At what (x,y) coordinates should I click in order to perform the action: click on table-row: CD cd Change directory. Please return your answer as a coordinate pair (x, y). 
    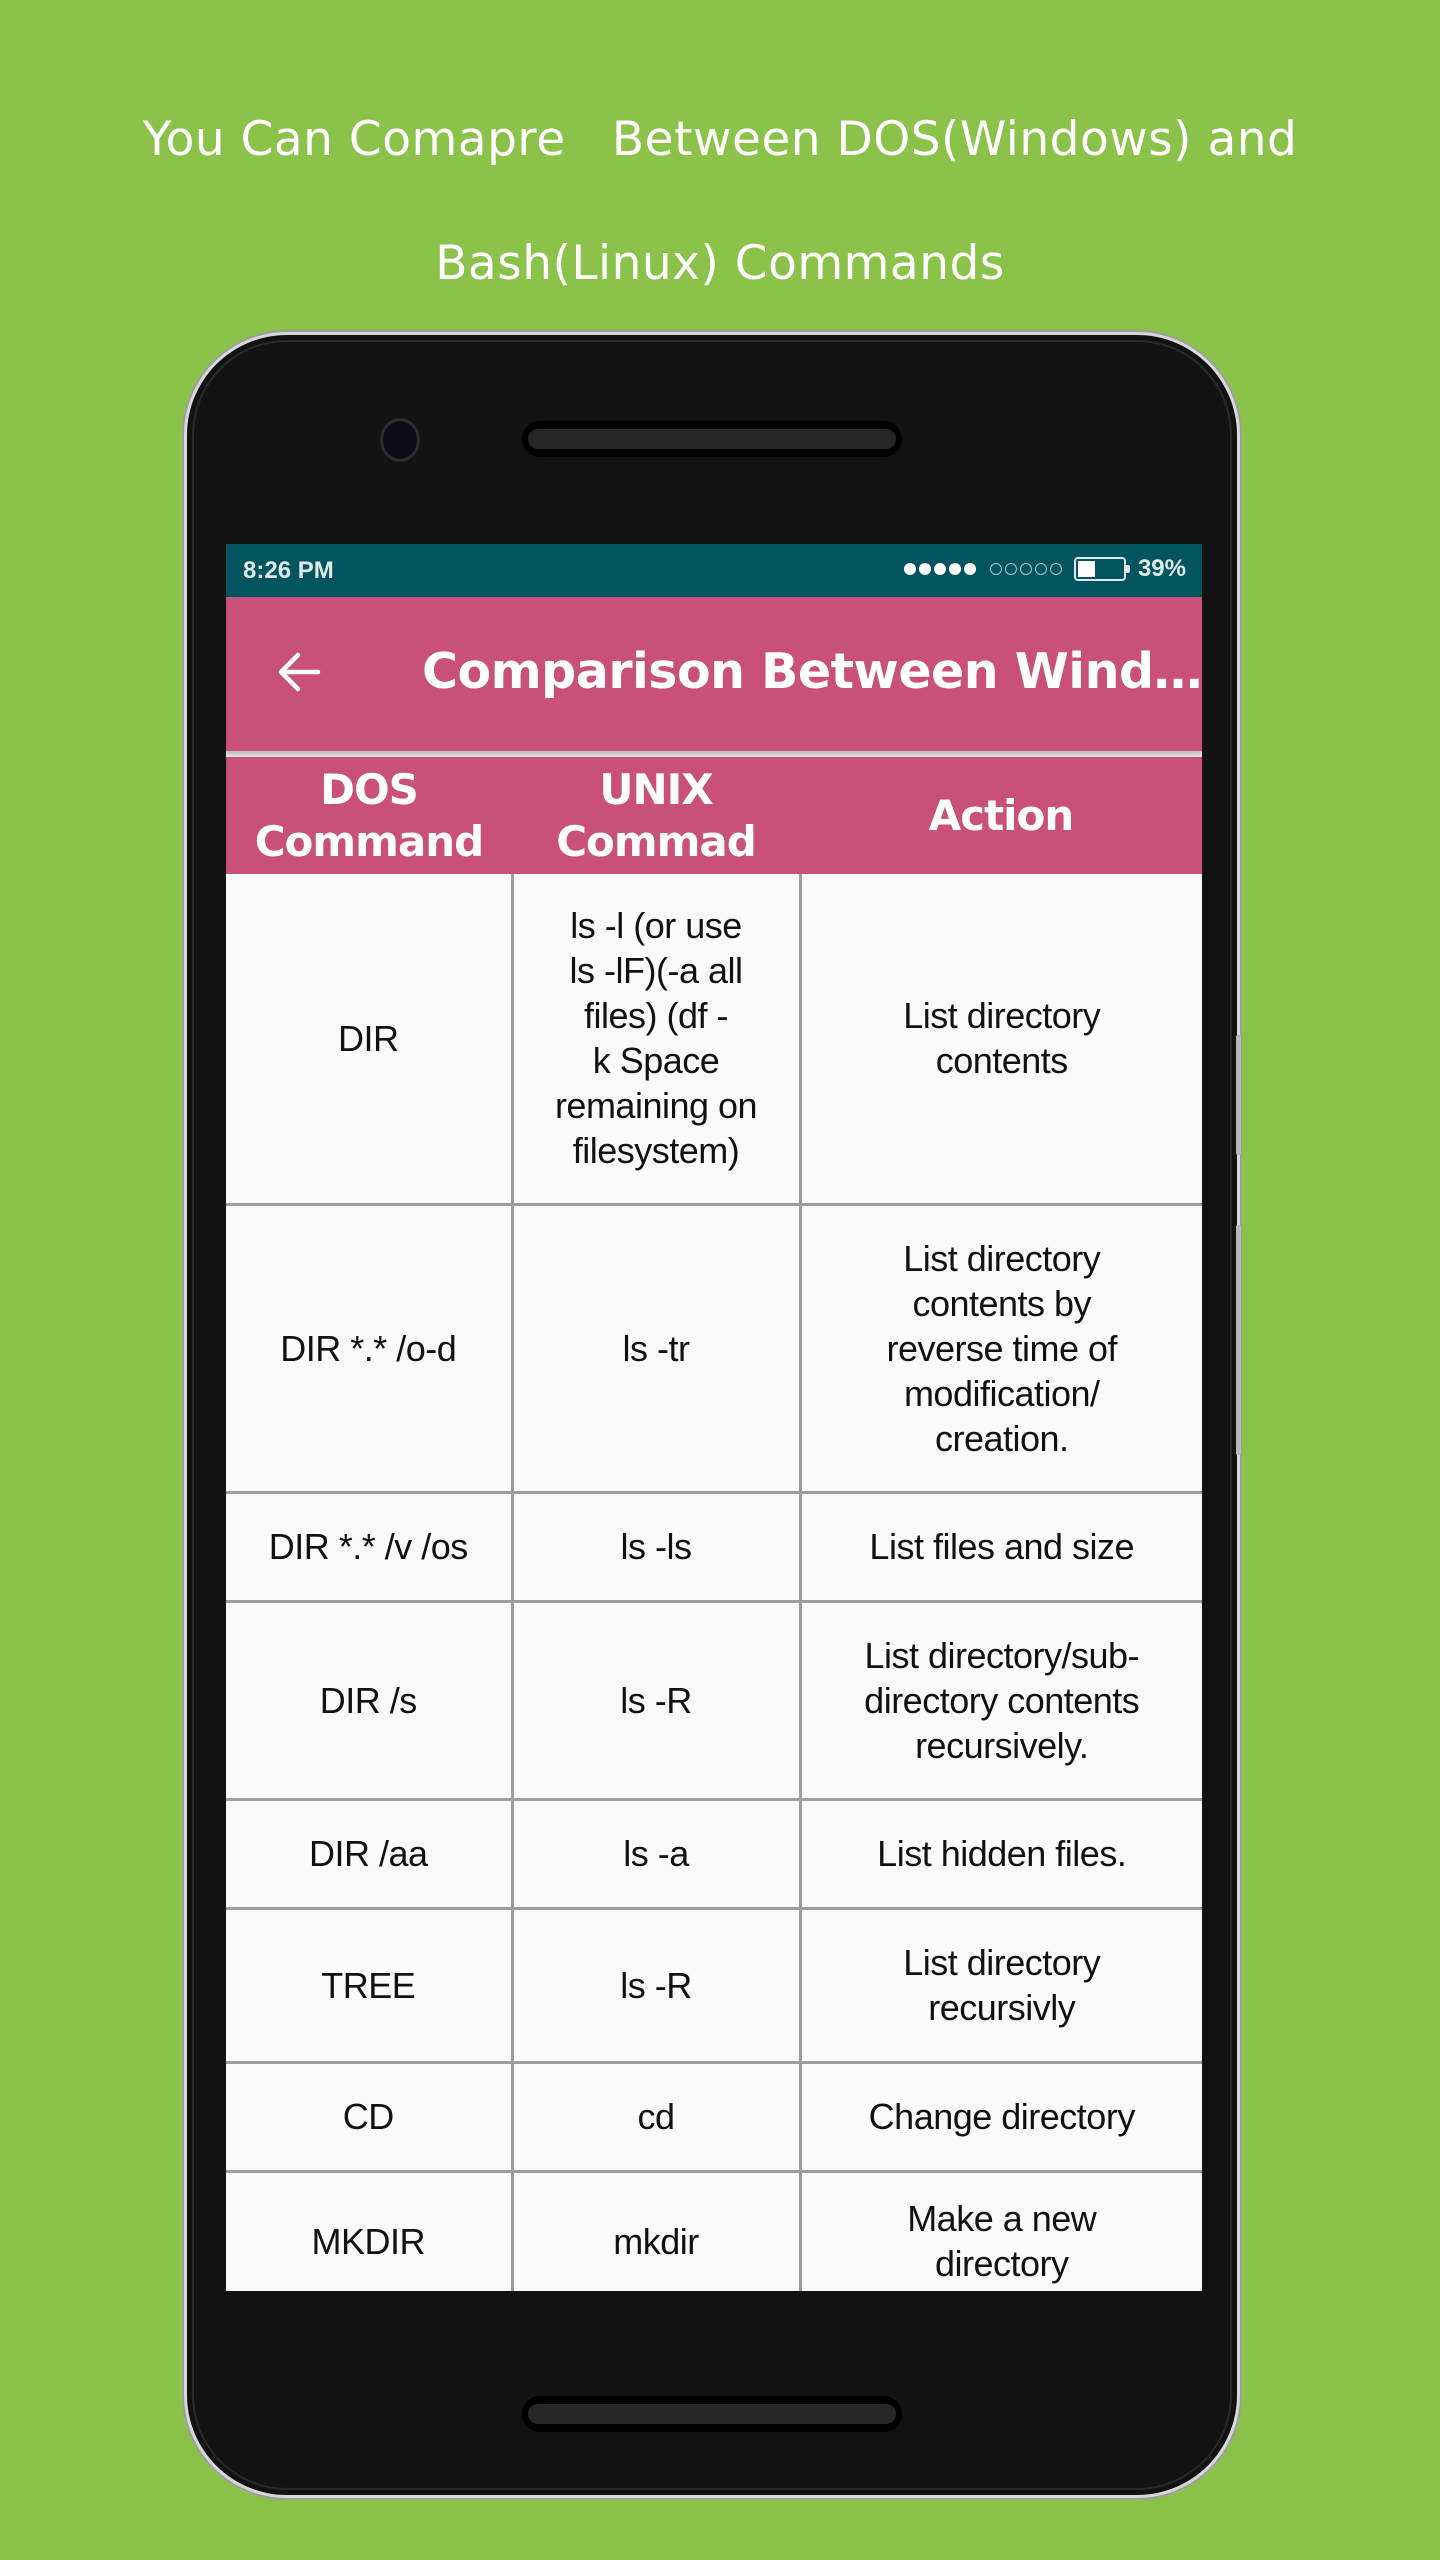
    Looking at the image, I should click on (714, 2116).